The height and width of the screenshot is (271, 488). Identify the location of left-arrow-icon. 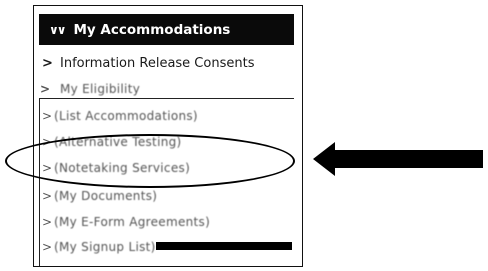
(398, 159).